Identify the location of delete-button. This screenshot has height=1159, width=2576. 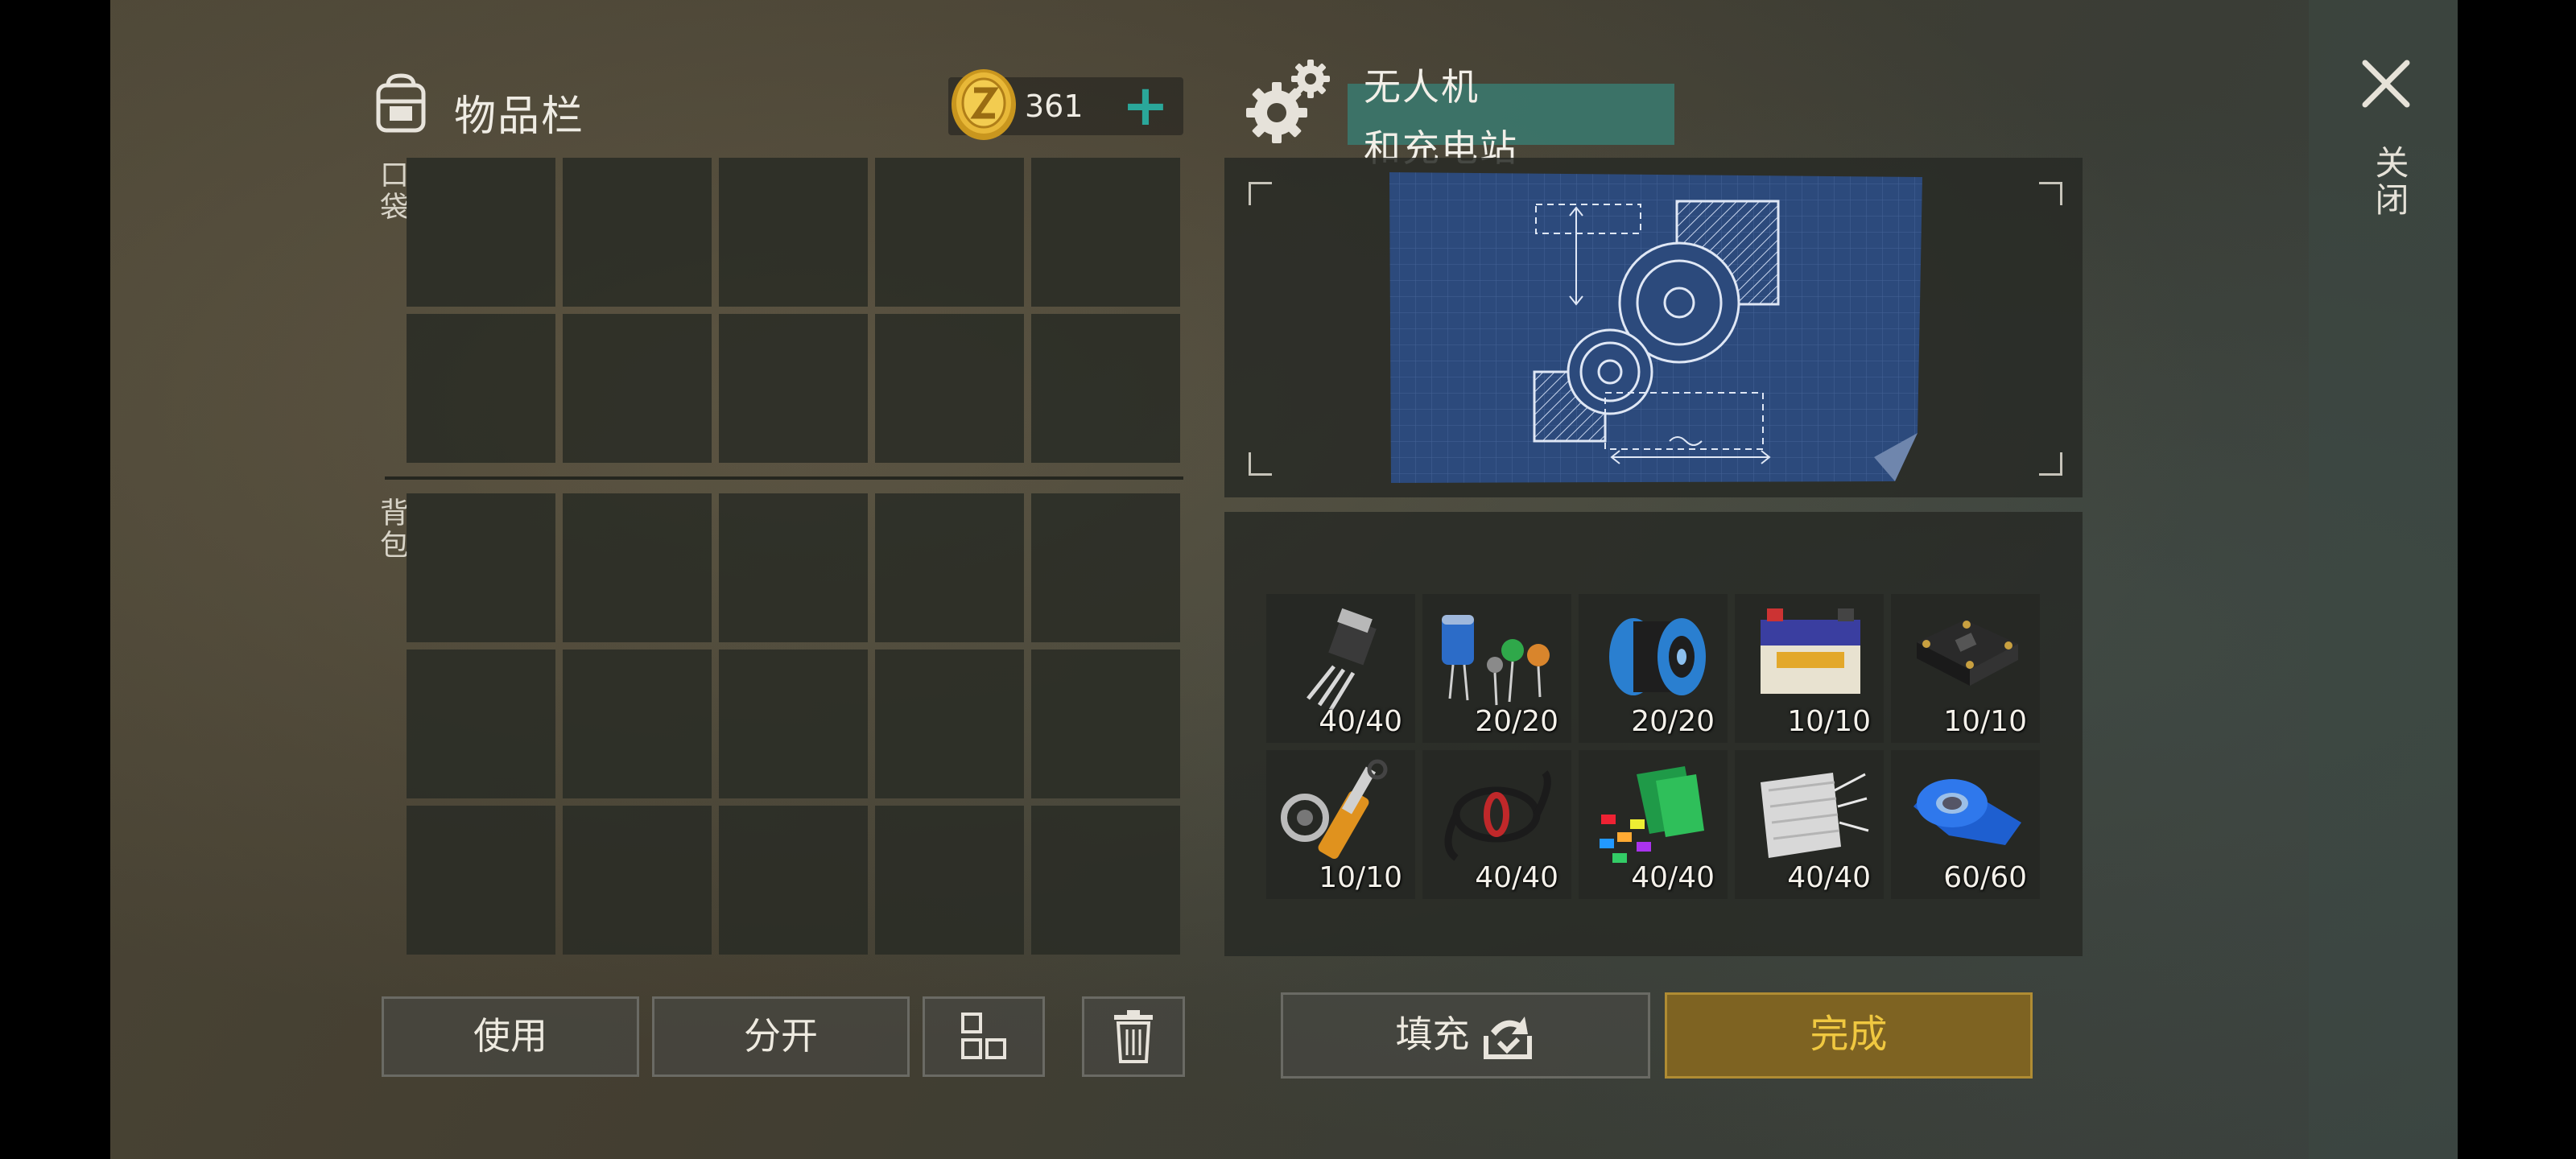
(1133, 1036).